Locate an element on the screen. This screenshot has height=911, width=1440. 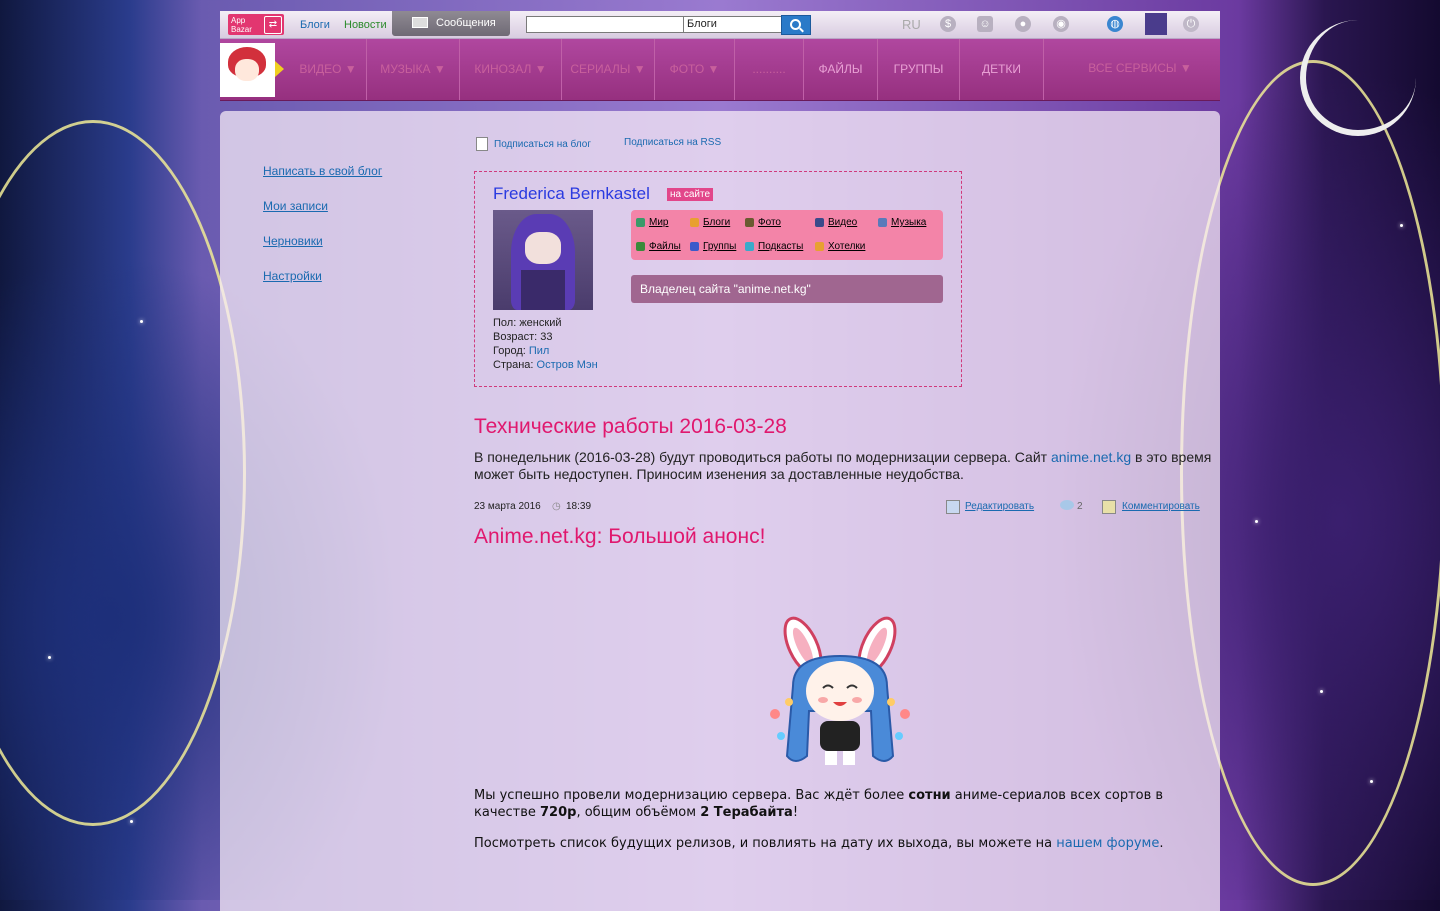
pencil-icon is located at coordinates (694, 222).